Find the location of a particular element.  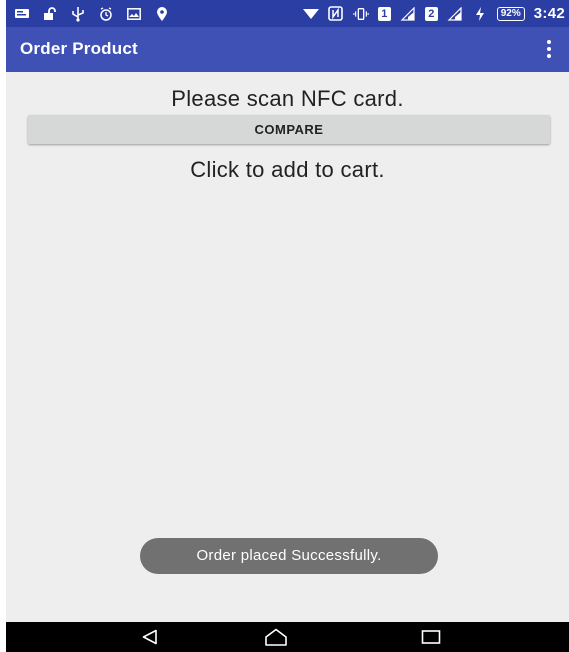

vibrate-icon is located at coordinates (361, 14).